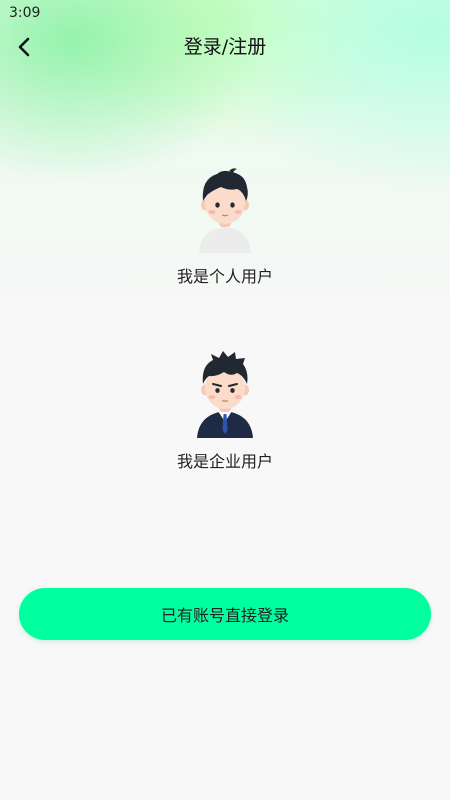 Image resolution: width=450 pixels, height=800 pixels. What do you see at coordinates (225, 13) in the screenshot?
I see `status-bar: 3:09` at bounding box center [225, 13].